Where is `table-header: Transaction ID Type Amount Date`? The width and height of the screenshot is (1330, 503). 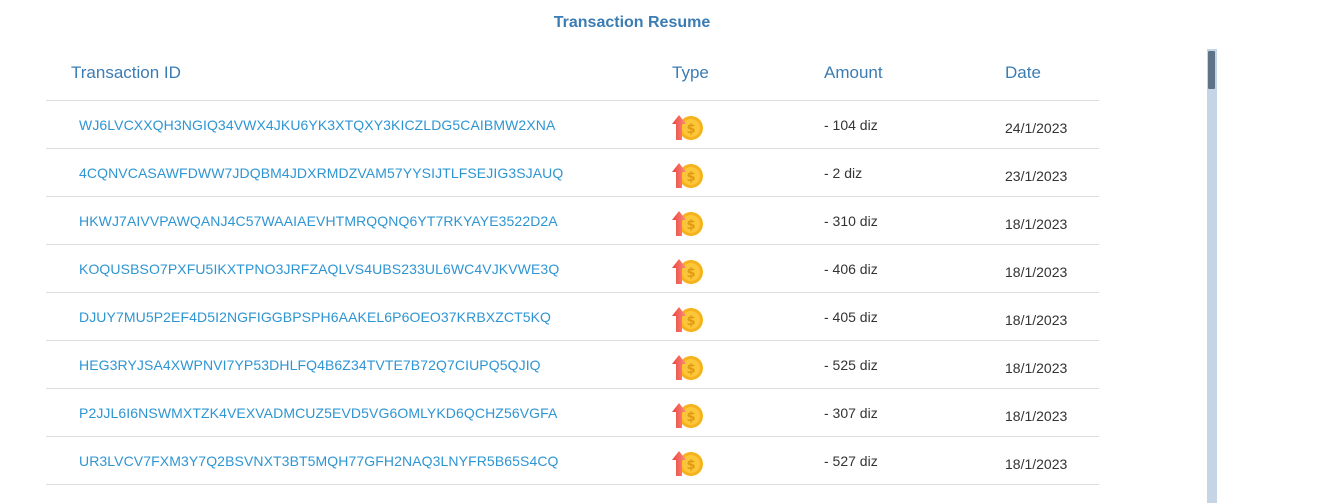
table-header: Transaction ID Type Amount Date is located at coordinates (572, 74).